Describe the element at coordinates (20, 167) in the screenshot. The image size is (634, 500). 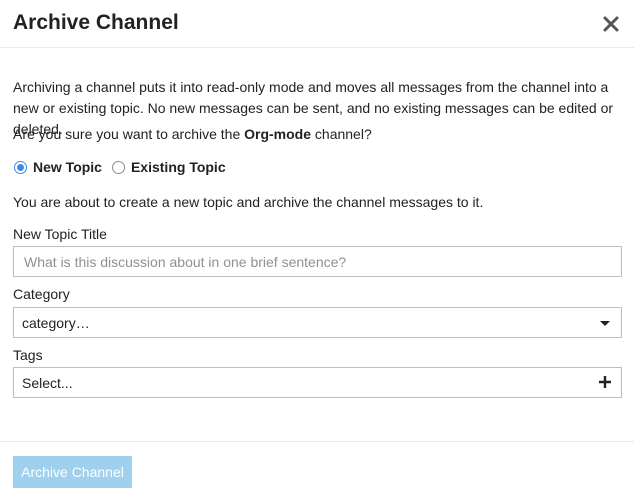
I see `radio-new-topic-button` at that location.